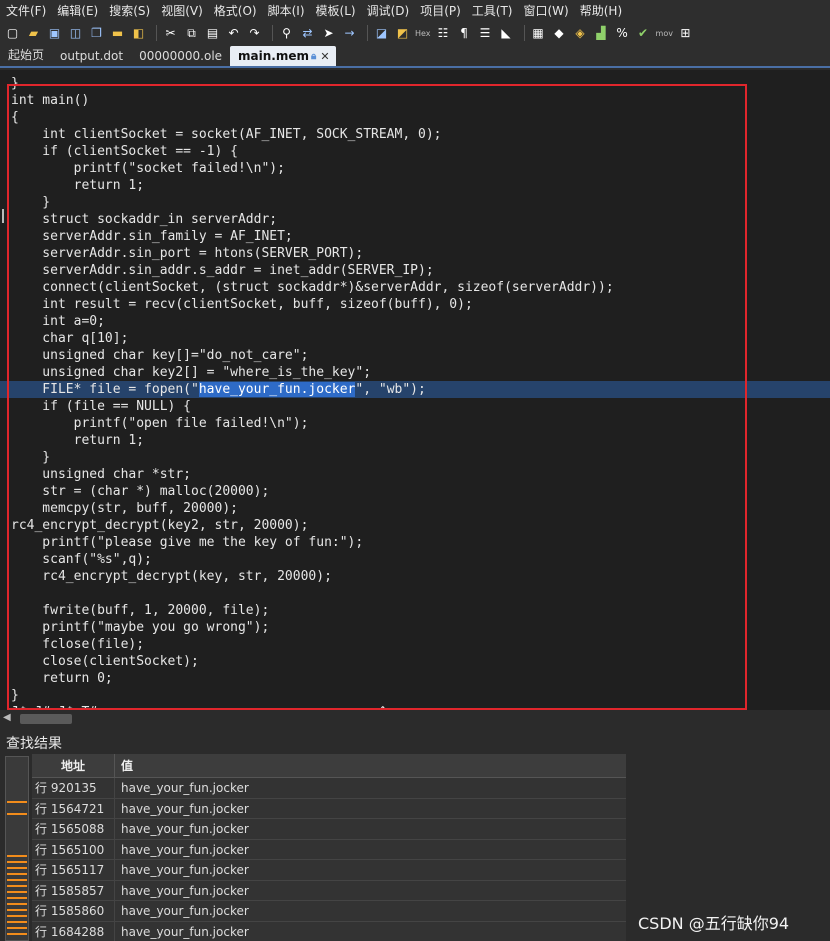  What do you see at coordinates (329, 788) in the screenshot?
I see `table-row: 行 920135 have_your_fun.jocker` at bounding box center [329, 788].